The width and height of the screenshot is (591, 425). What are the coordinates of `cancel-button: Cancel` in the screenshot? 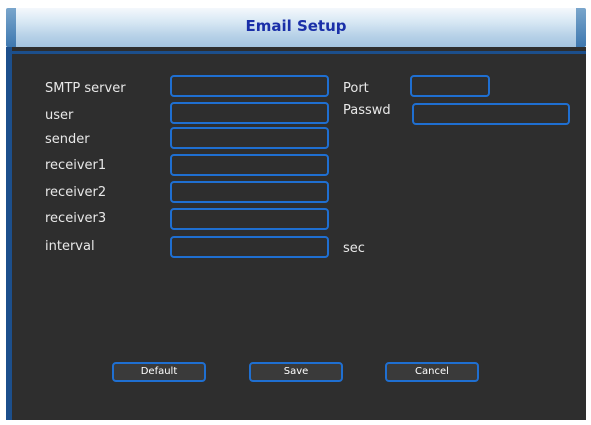 It's located at (432, 372).